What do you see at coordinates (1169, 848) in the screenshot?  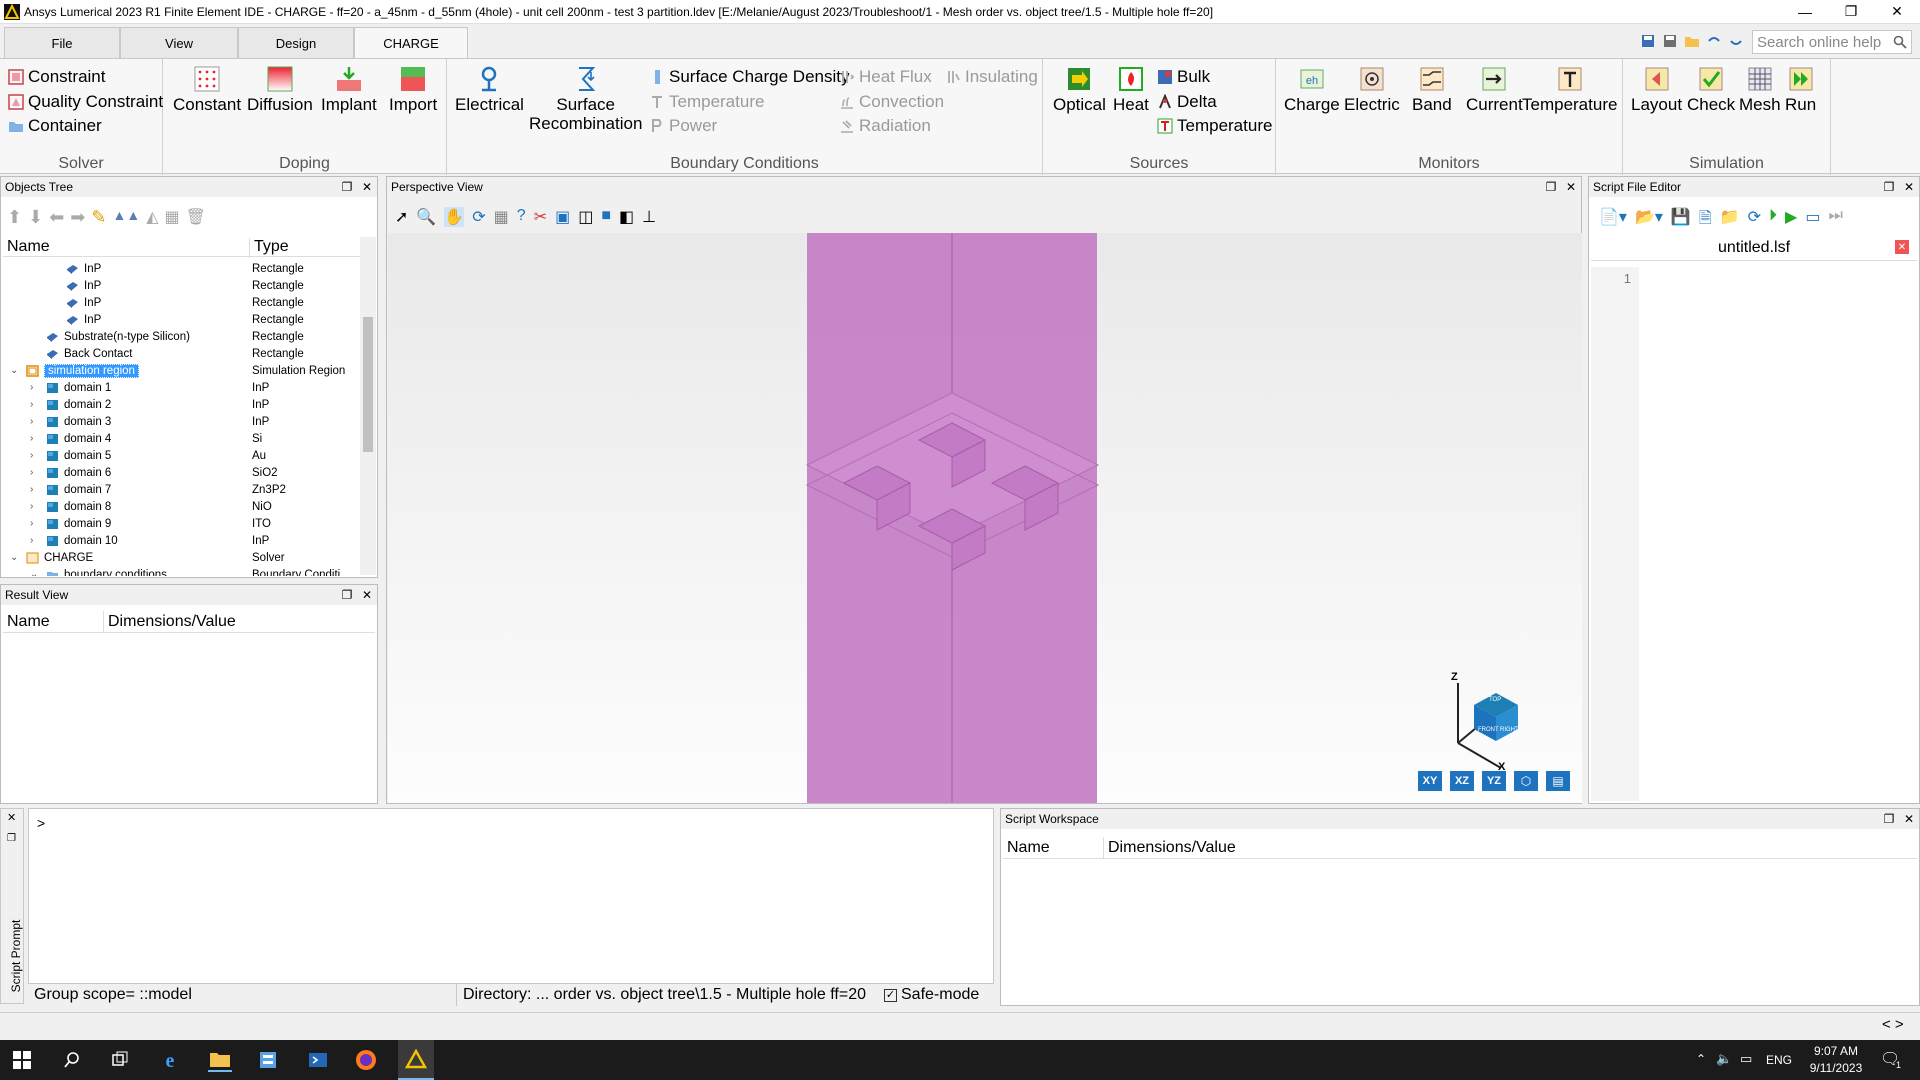 I see `col-value-header: Dimensions/Value` at bounding box center [1169, 848].